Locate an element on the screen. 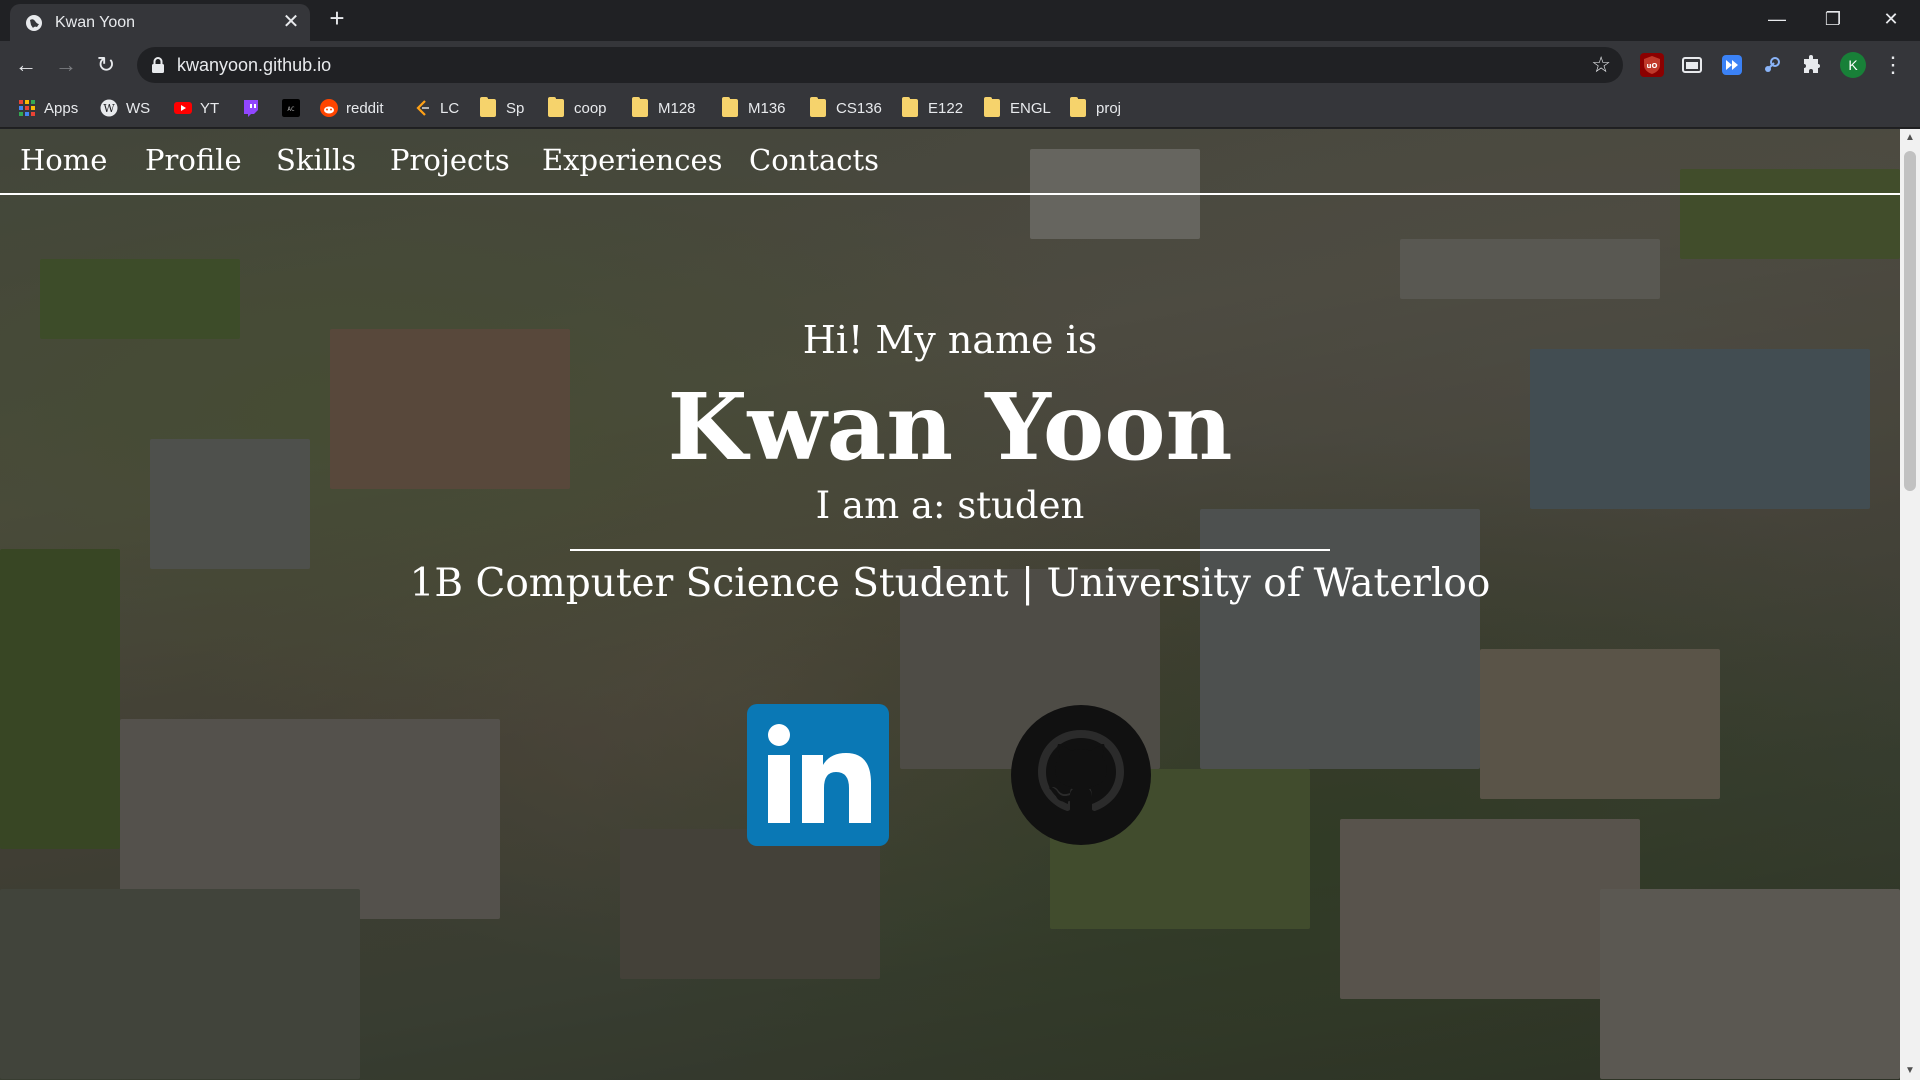  reddit-icon is located at coordinates (329, 108).